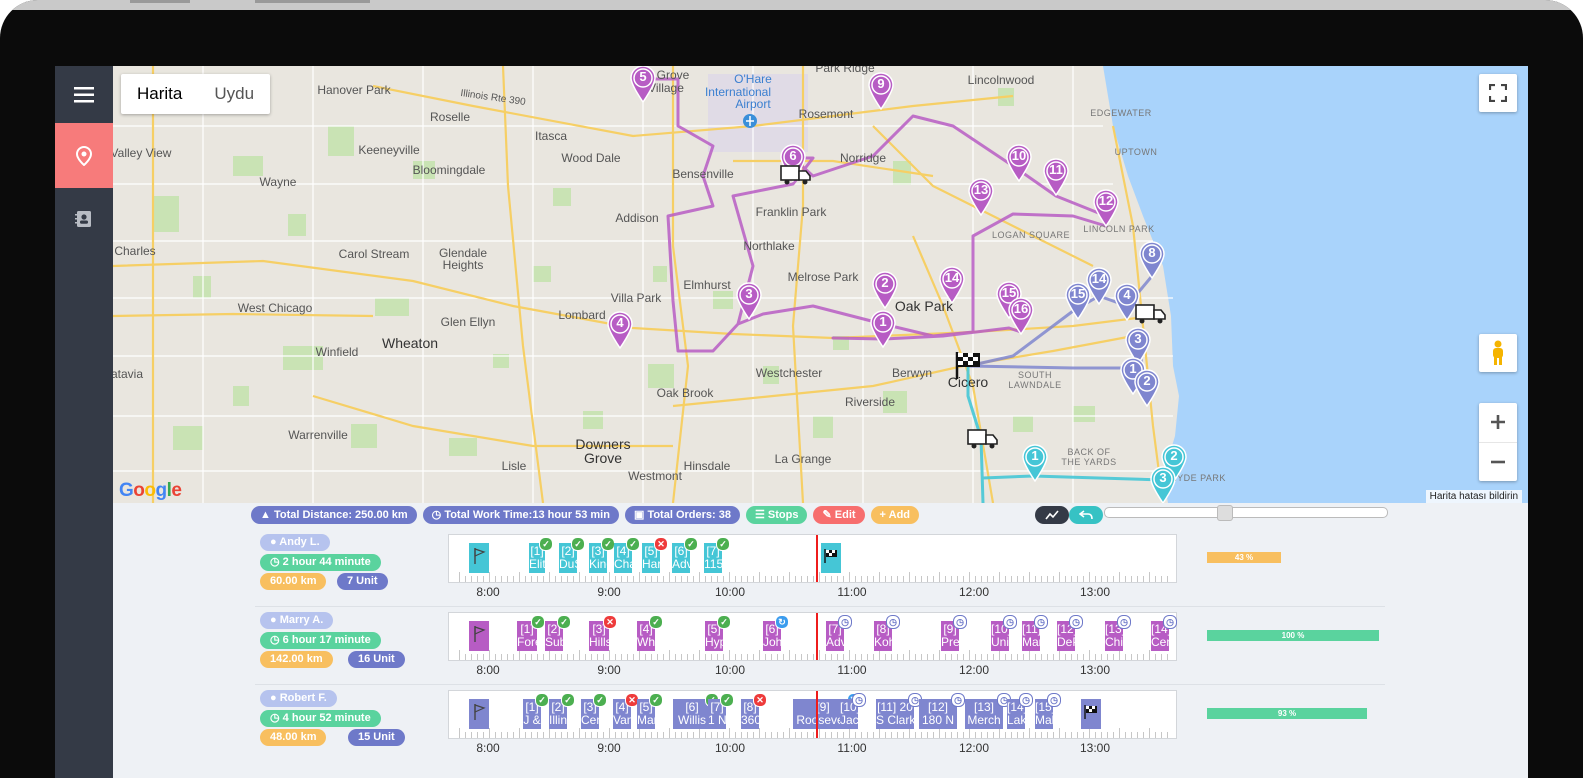 This screenshot has height=778, width=1583. What do you see at coordinates (881, 90) in the screenshot?
I see `route-stop-marker: 9` at bounding box center [881, 90].